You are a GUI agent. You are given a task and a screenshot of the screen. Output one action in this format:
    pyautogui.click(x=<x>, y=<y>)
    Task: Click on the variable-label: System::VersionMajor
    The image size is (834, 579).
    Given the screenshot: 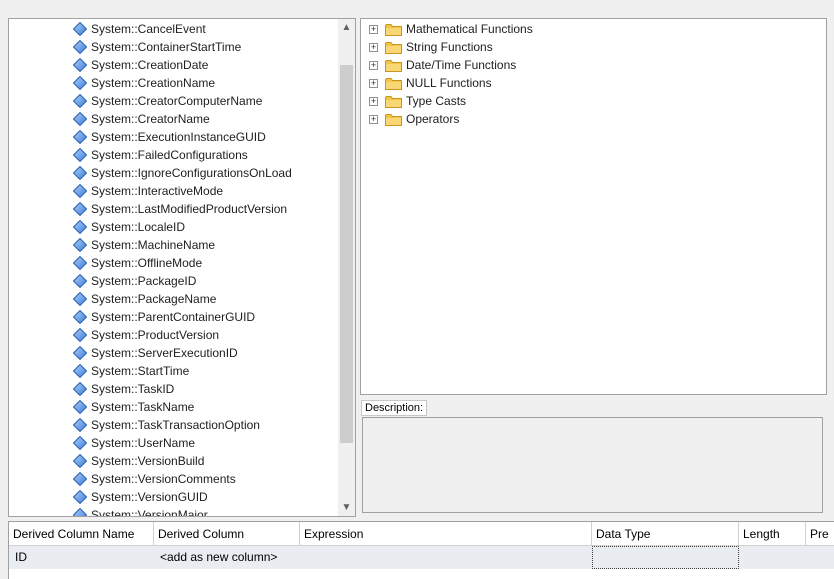 What is the action you would take?
    pyautogui.click(x=149, y=512)
    